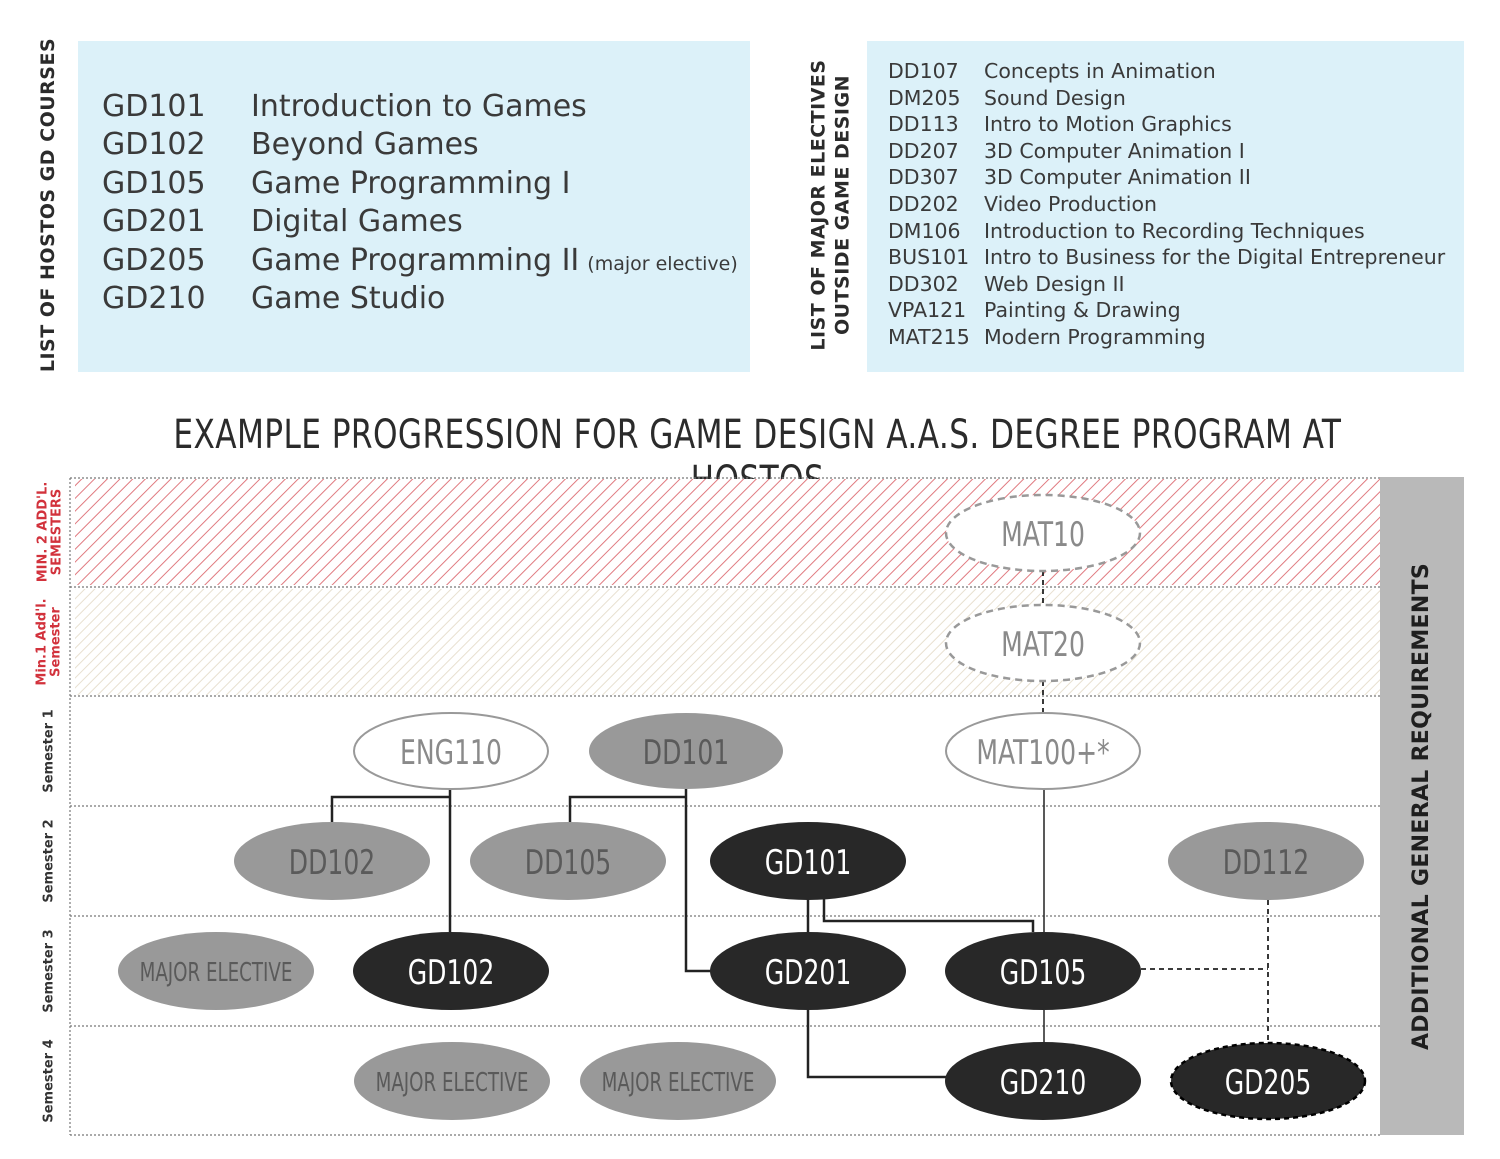  I want to click on node-major-elective-sem4-a: MAJOR ELECTIVE, so click(452, 1081).